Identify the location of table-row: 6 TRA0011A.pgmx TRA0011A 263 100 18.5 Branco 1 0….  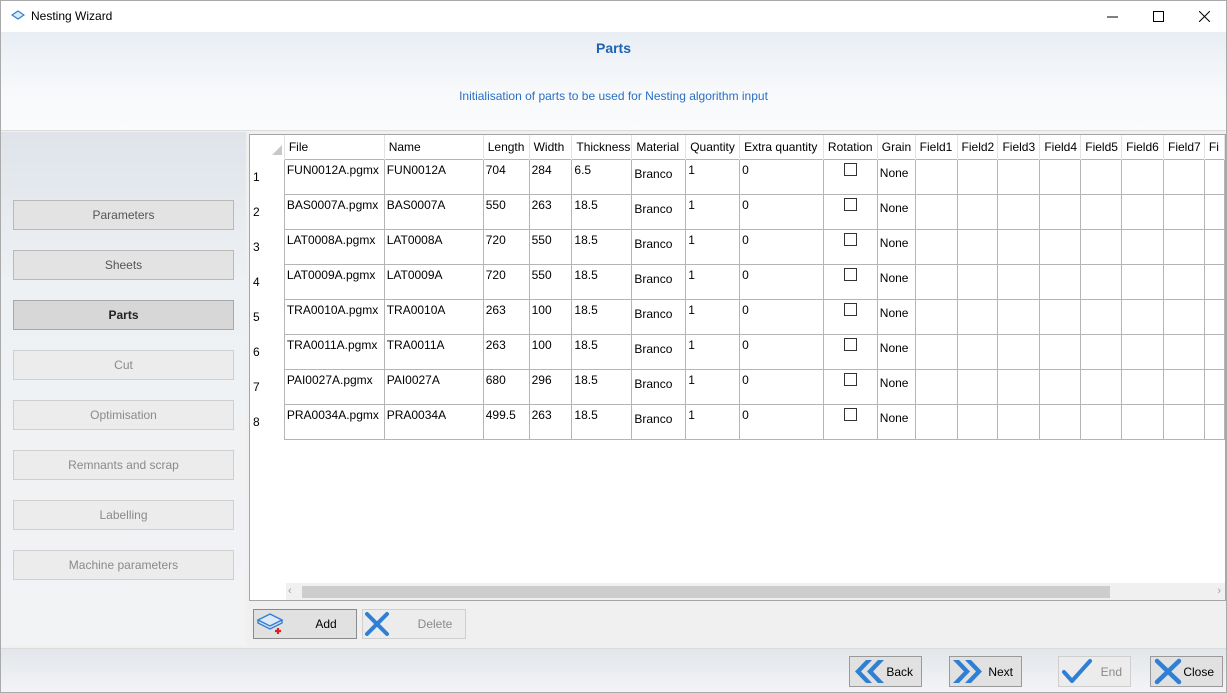
(737, 351).